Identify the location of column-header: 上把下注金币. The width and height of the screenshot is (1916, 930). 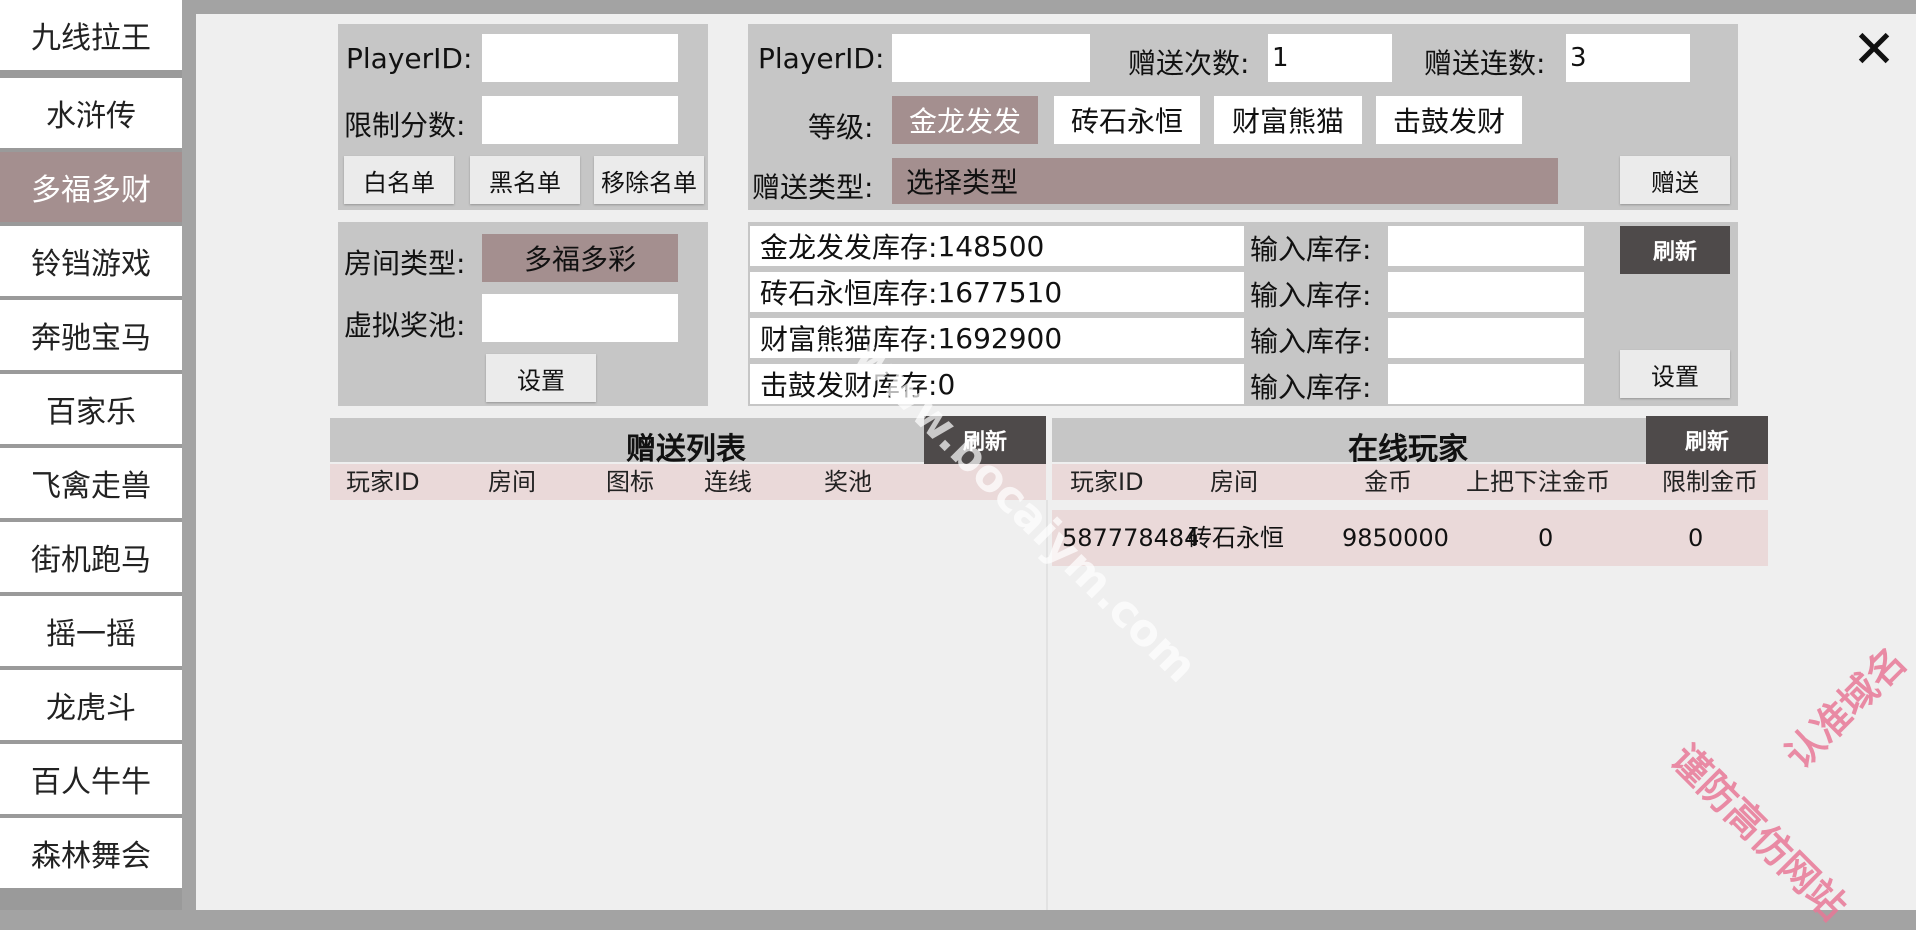
(1538, 482).